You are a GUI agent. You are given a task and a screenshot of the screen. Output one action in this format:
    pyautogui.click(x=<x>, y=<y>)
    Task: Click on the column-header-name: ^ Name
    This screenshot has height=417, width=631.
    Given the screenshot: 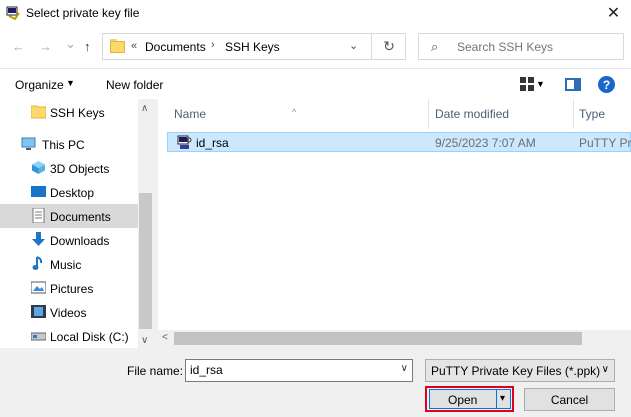 What is the action you would take?
    pyautogui.click(x=294, y=114)
    